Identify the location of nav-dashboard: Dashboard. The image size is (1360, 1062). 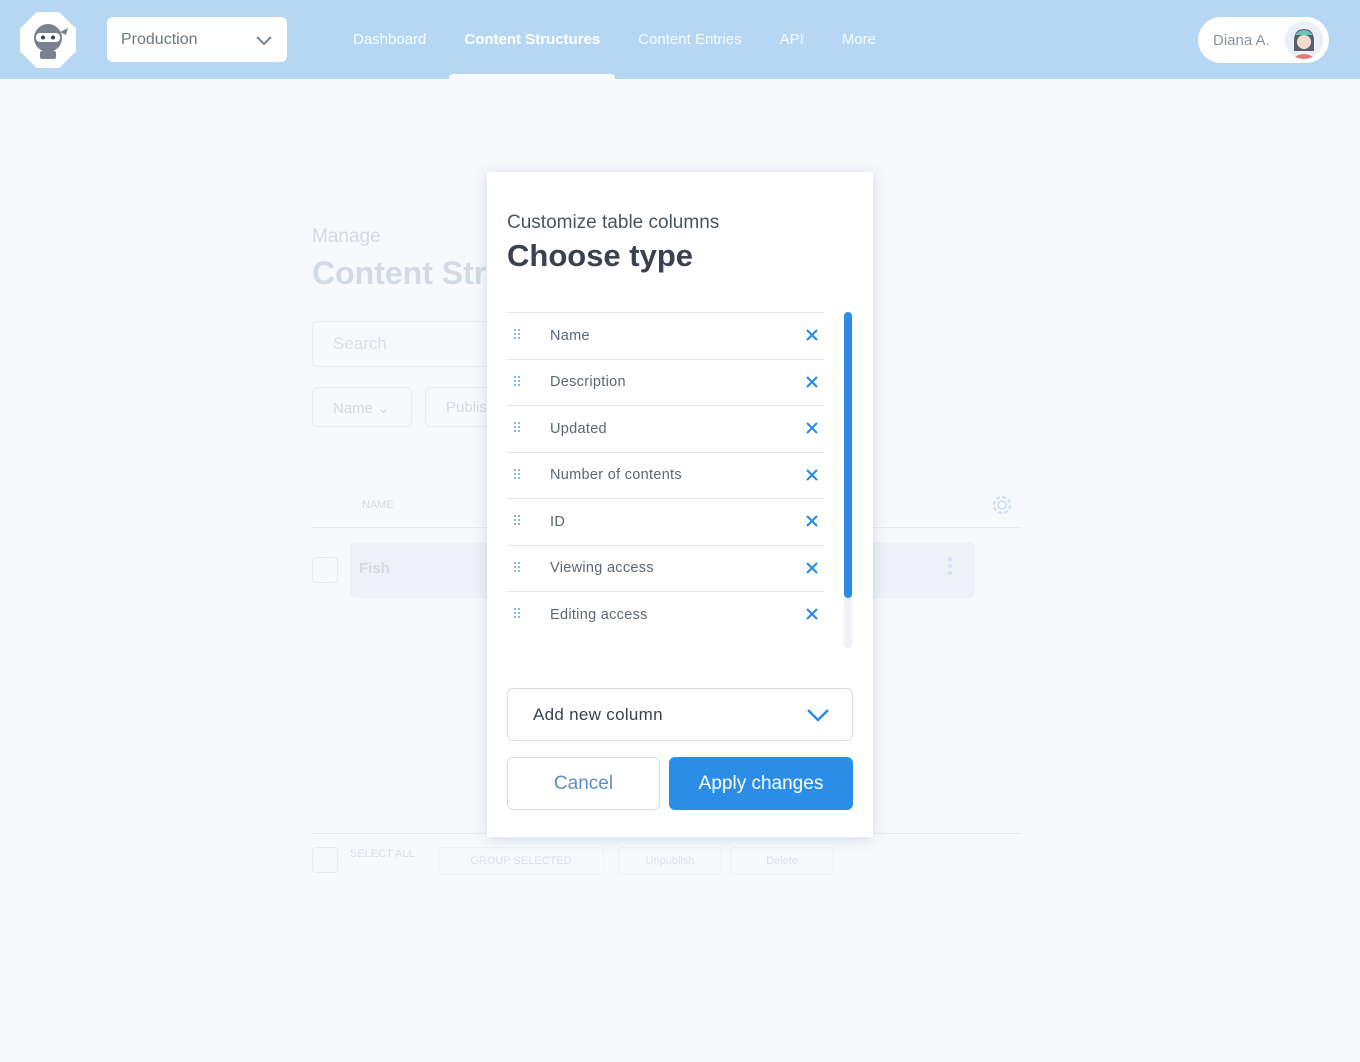
(389, 39).